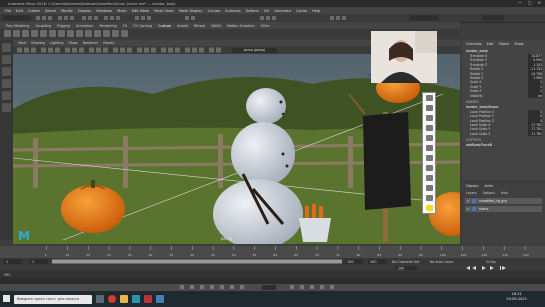 Image resolution: width=545 pixels, height=307 pixels. What do you see at coordinates (255, 255) in the screenshot?
I see `timeline-tick-label: 55` at bounding box center [255, 255].